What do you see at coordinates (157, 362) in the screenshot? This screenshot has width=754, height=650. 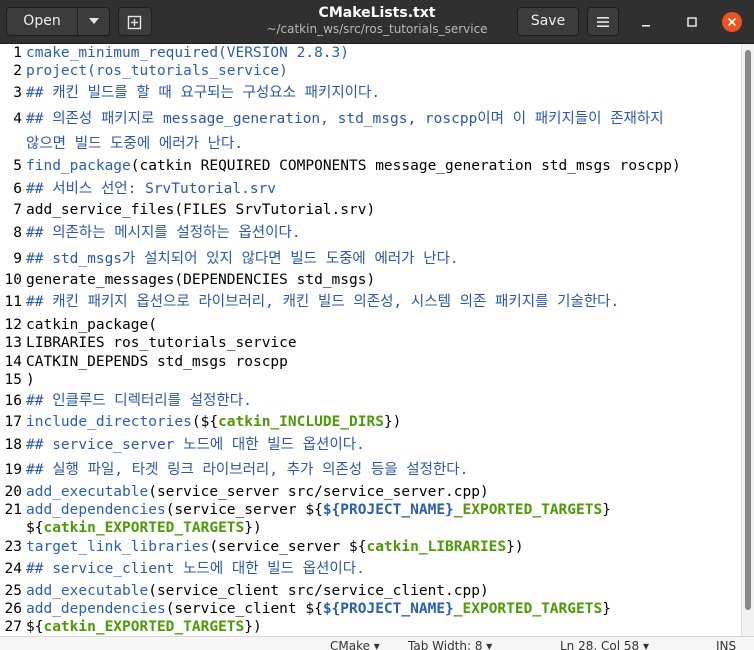 I see `code-line: CATKIN_DEPENDS std_msgs roscpp` at bounding box center [157, 362].